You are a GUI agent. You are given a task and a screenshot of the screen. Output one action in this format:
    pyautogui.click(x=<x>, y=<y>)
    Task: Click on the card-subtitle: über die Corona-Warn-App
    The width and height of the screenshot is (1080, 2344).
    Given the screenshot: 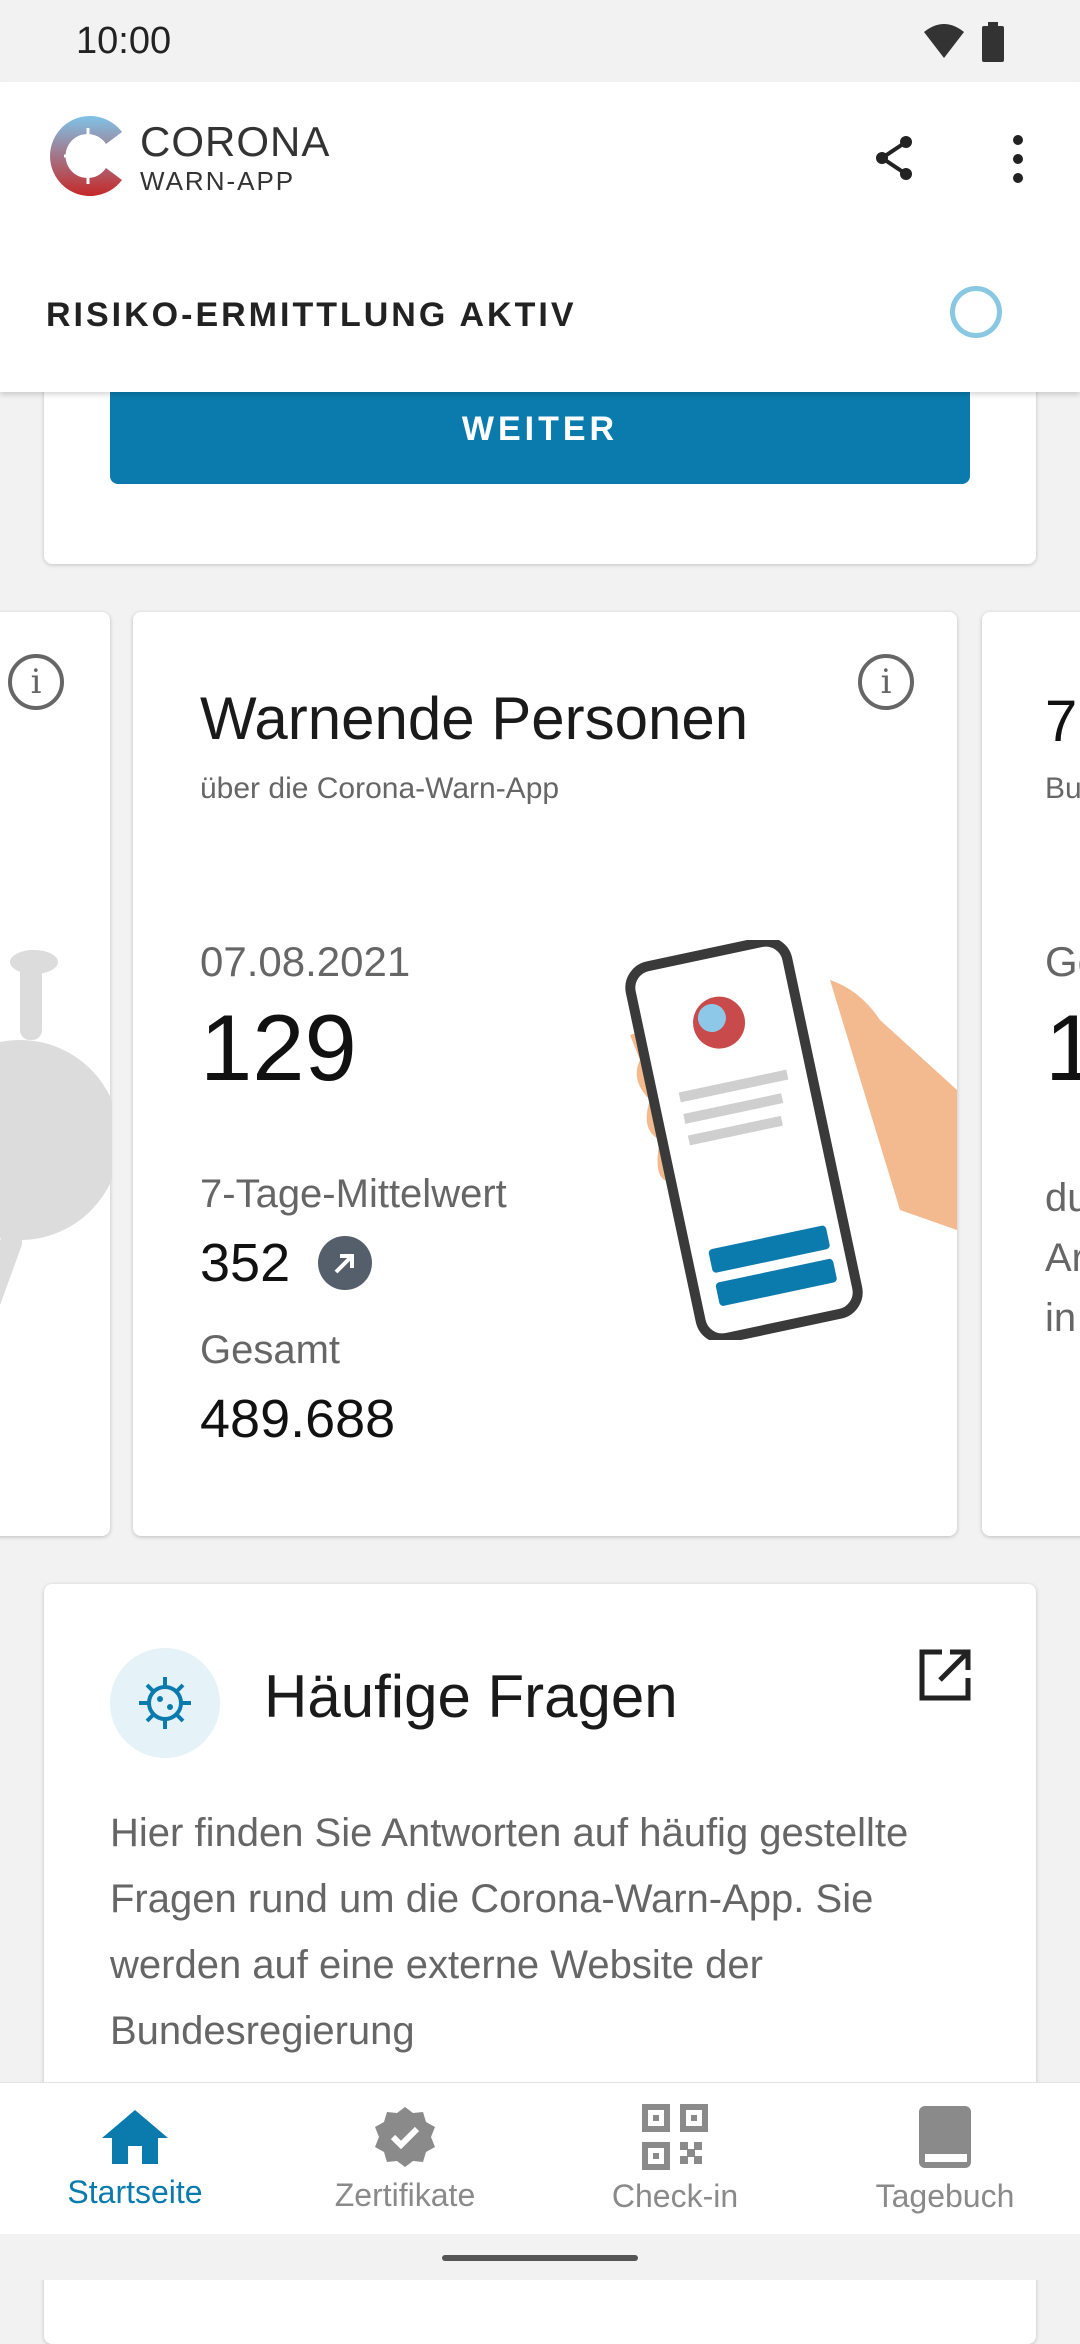 What is the action you would take?
    pyautogui.click(x=380, y=788)
    